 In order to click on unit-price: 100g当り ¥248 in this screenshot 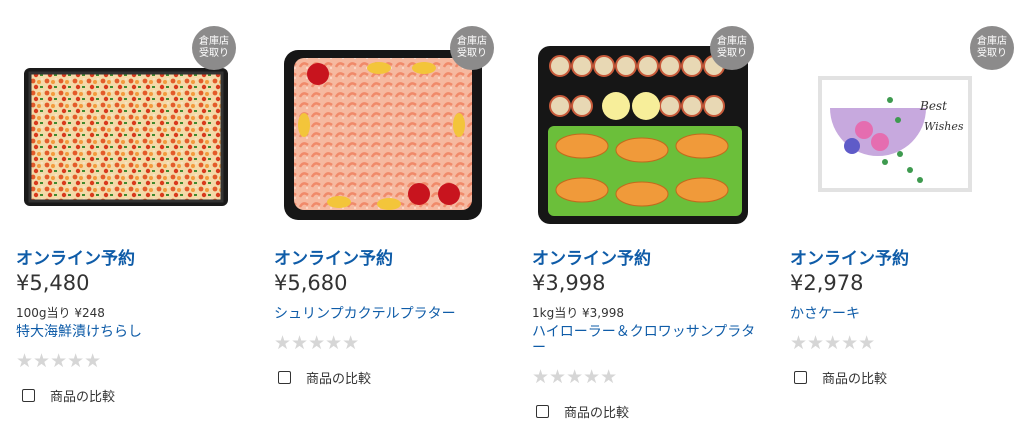, I will do `click(60, 313)`.